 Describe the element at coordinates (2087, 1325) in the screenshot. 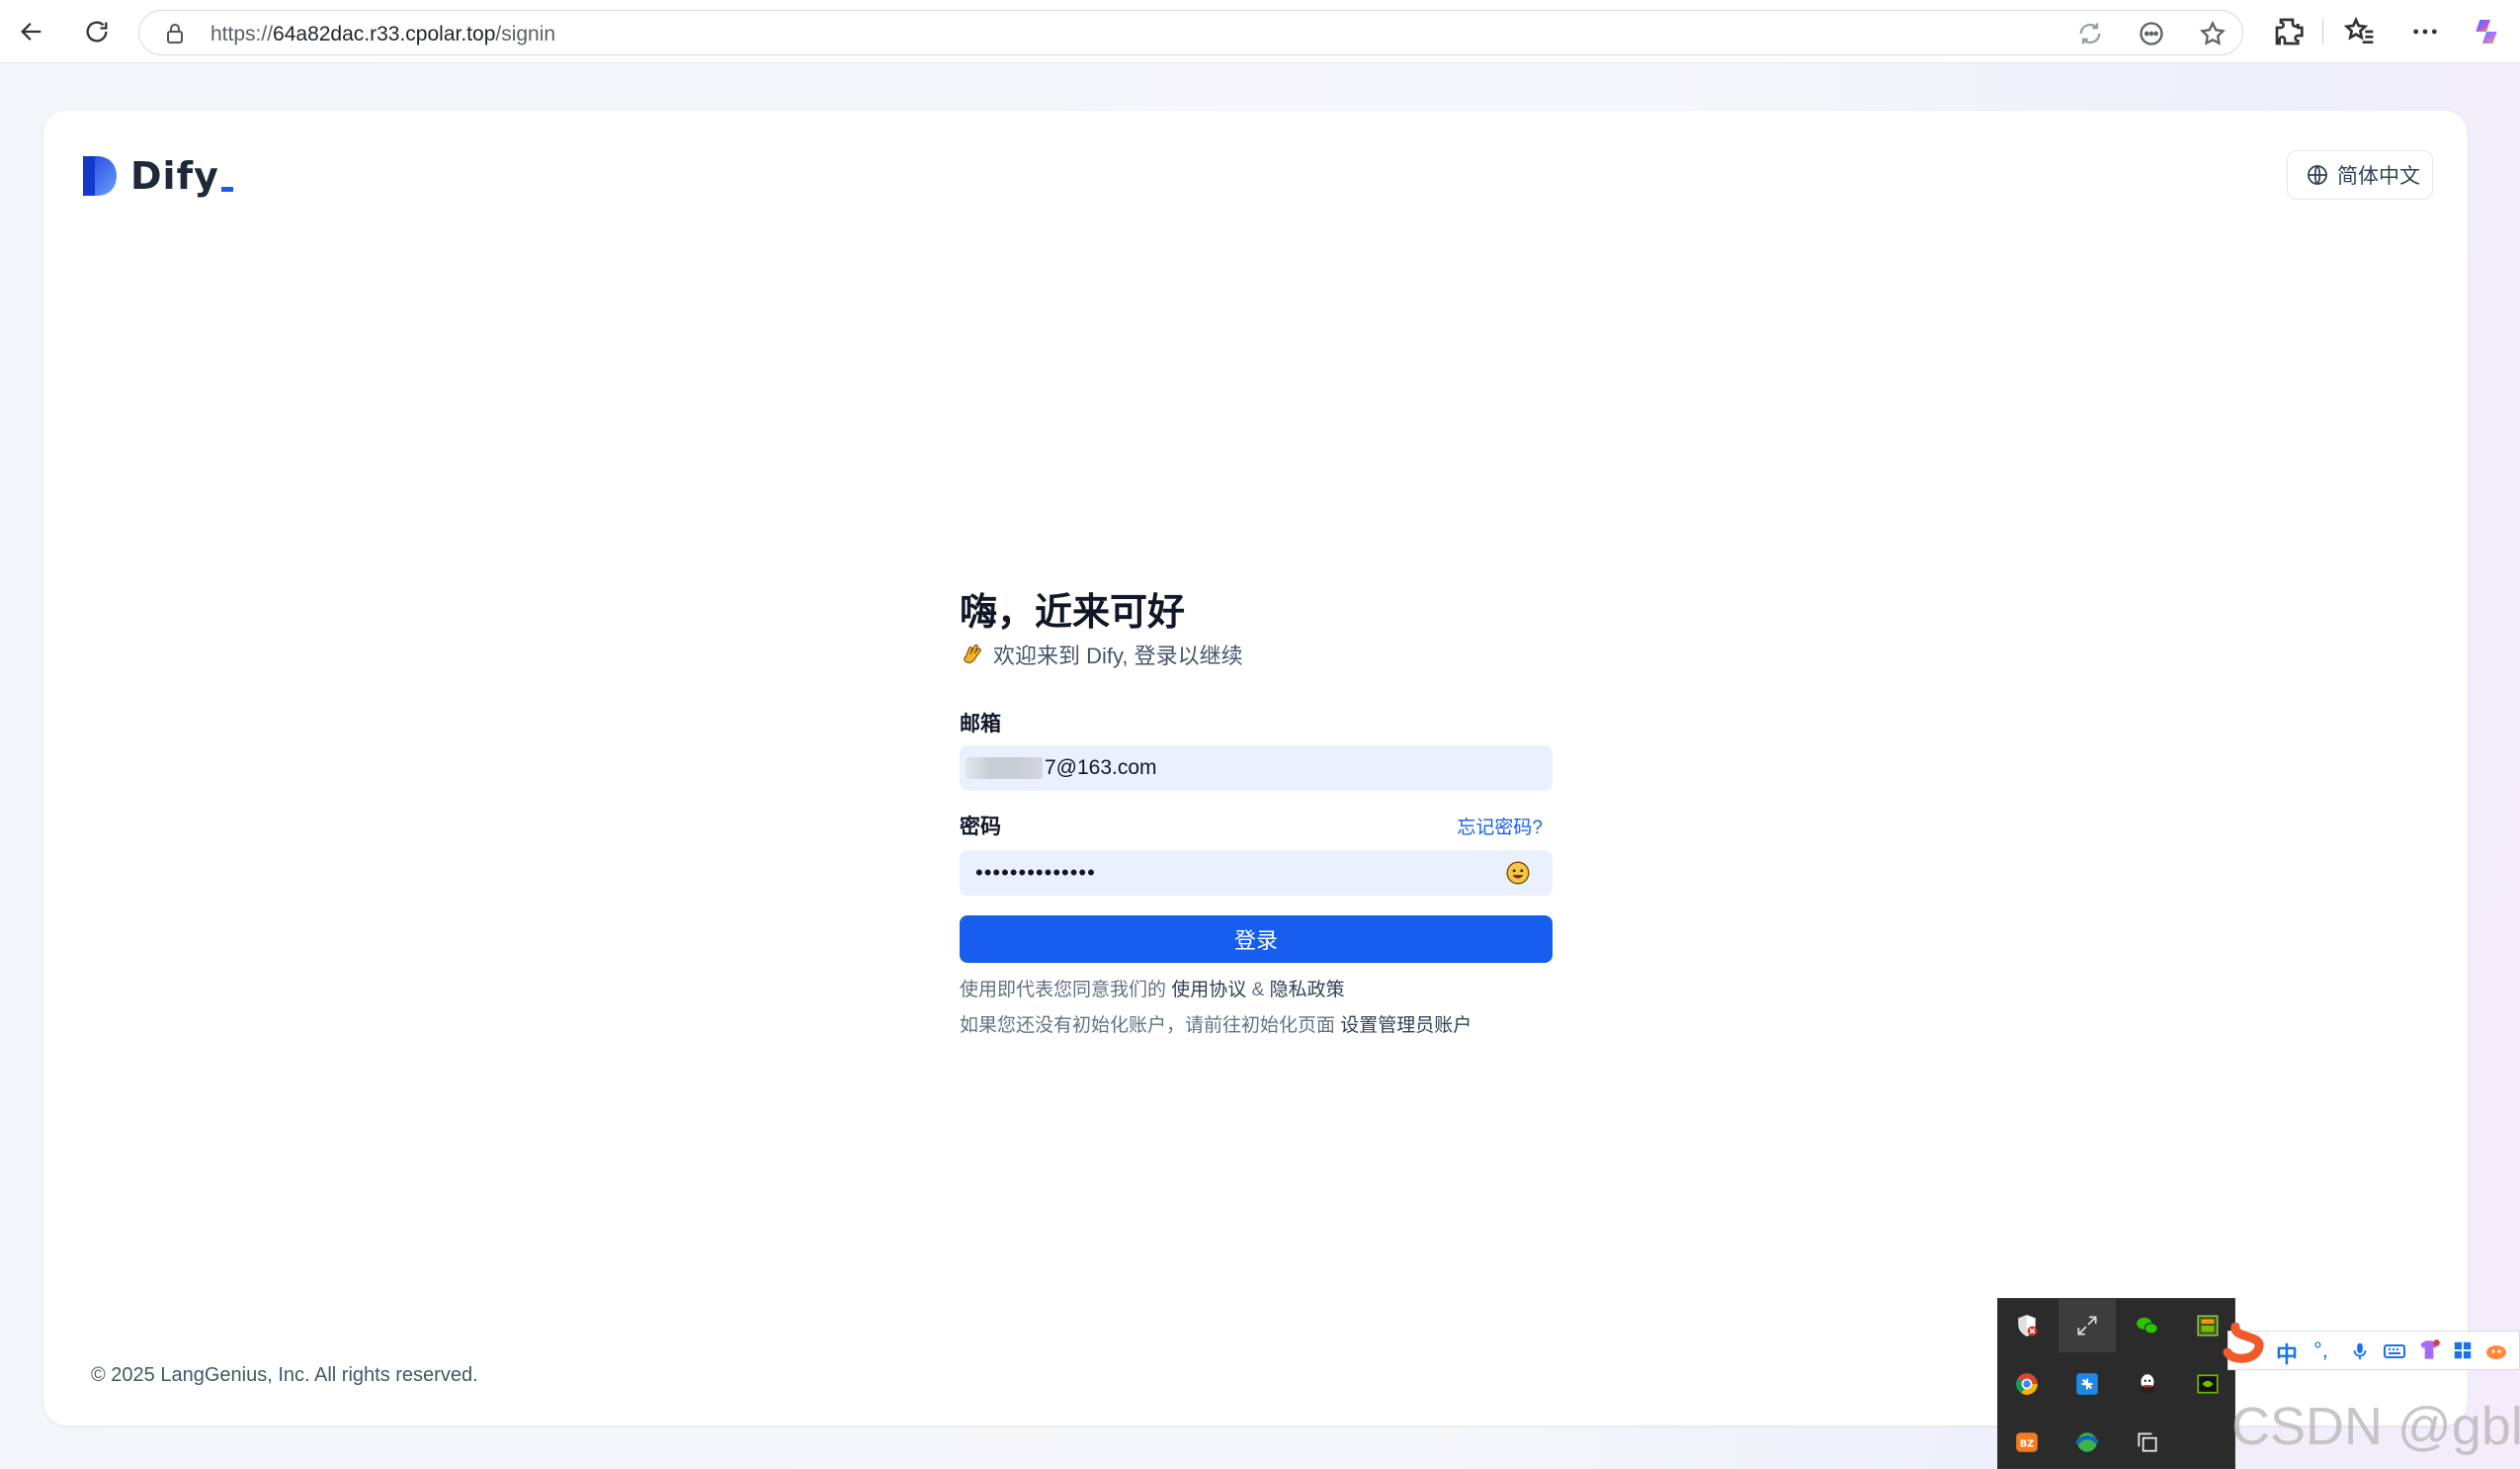

I see `resize-icon` at that location.